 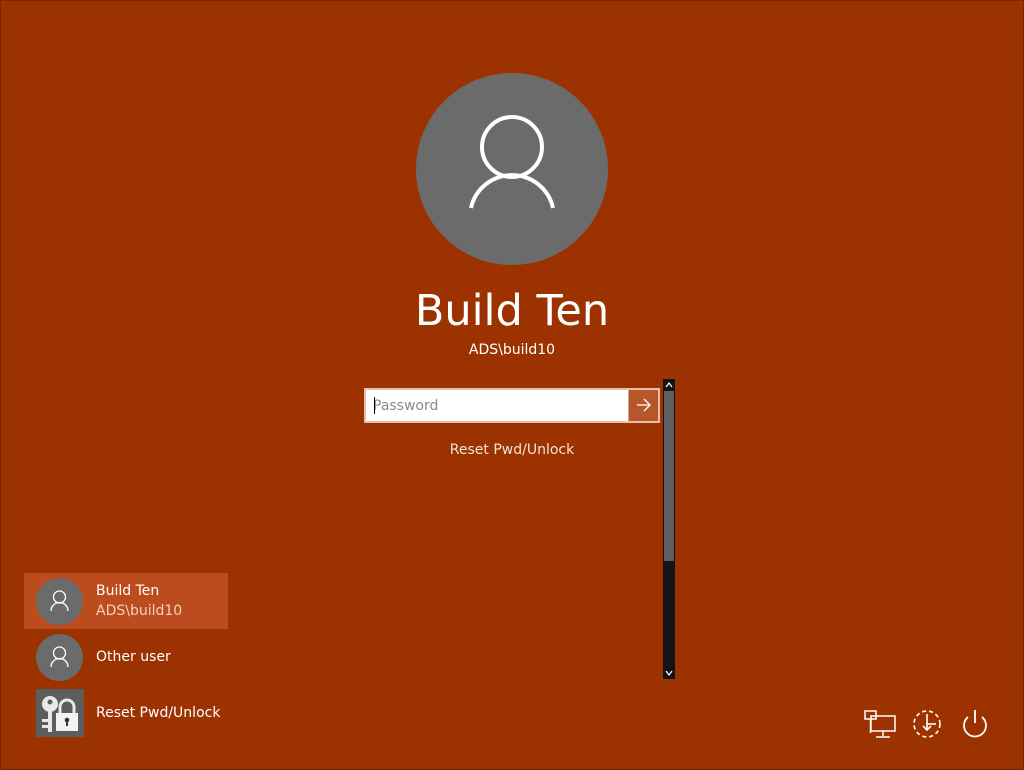 What do you see at coordinates (128, 591) in the screenshot?
I see `user-tile-name: Build Ten` at bounding box center [128, 591].